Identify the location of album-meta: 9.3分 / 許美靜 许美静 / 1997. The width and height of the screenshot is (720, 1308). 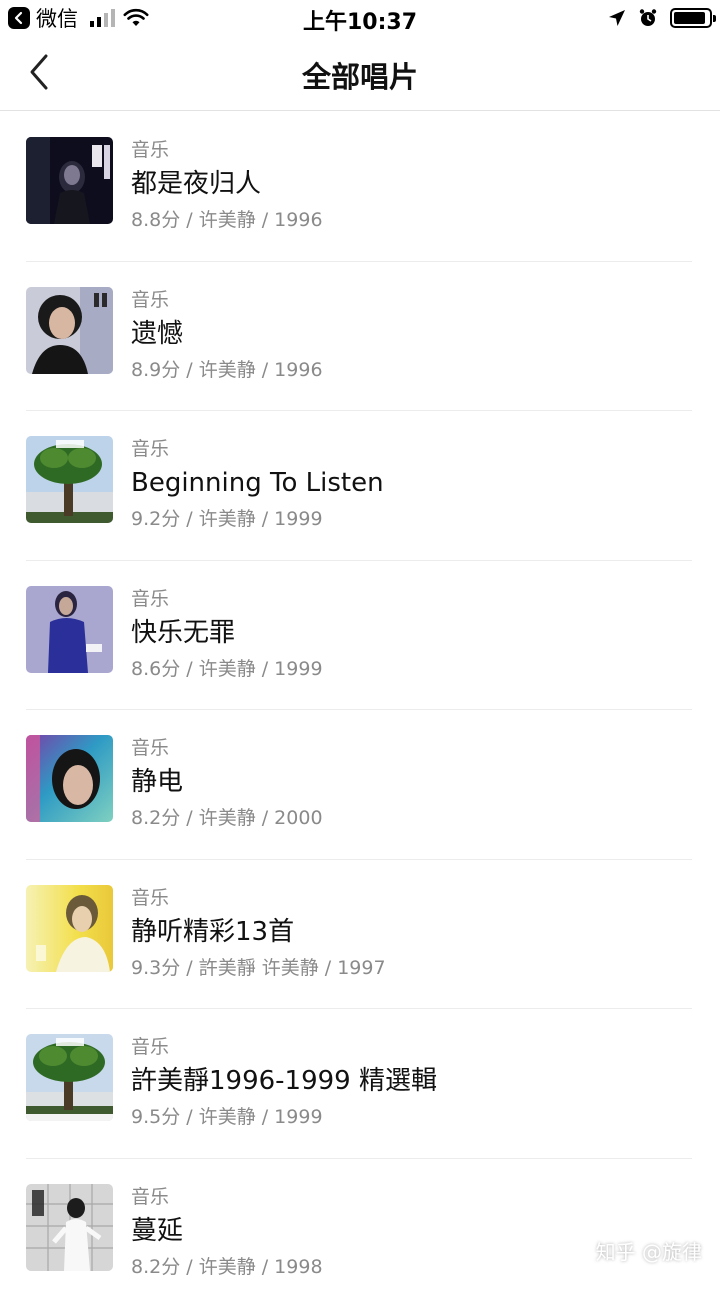
(258, 968).